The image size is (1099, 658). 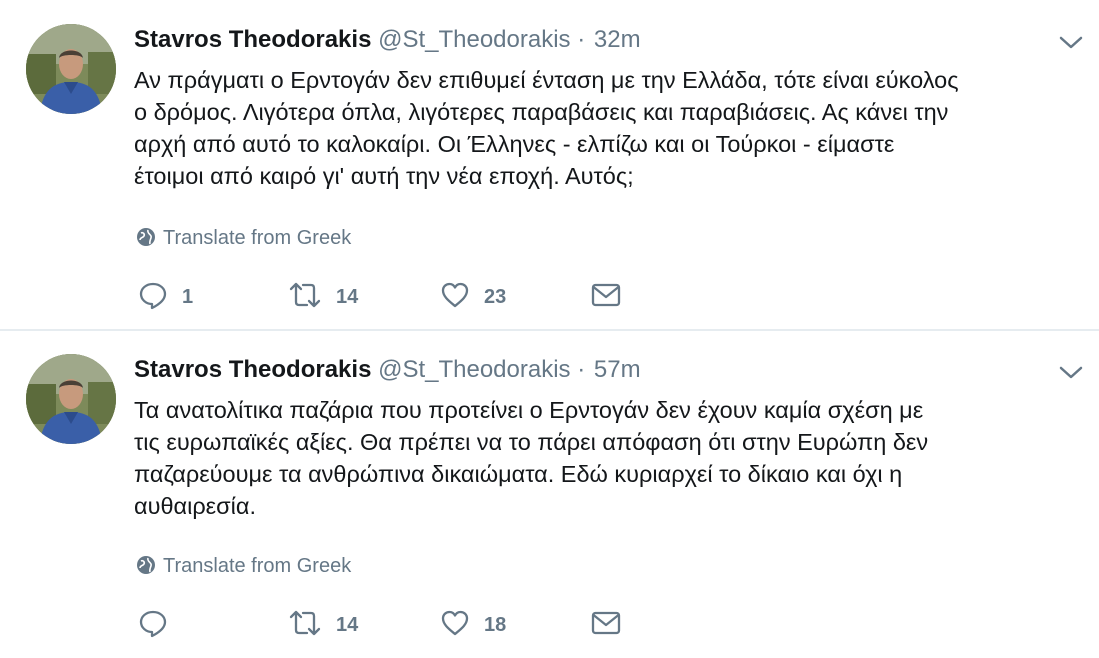 What do you see at coordinates (188, 296) in the screenshot?
I see `reply-count: 1` at bounding box center [188, 296].